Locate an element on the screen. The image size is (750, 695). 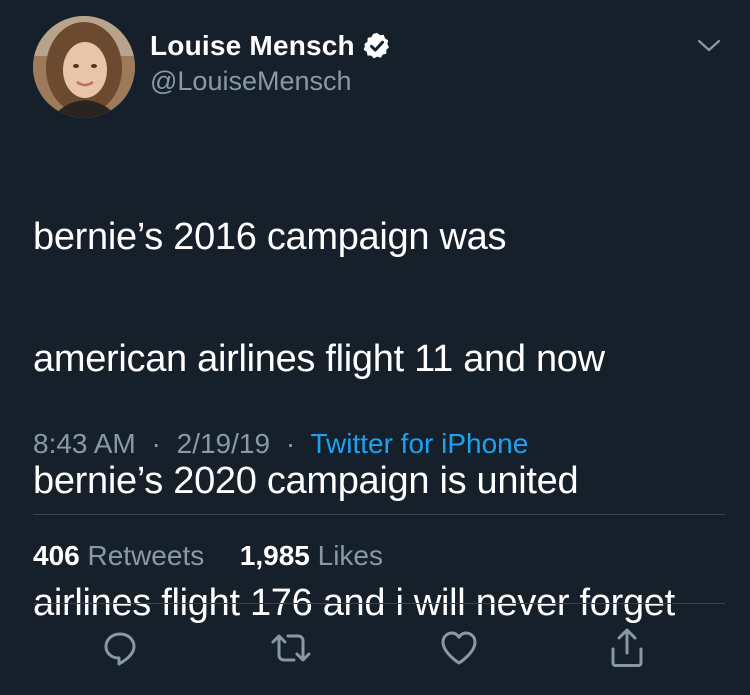
like-button is located at coordinates (459, 648).